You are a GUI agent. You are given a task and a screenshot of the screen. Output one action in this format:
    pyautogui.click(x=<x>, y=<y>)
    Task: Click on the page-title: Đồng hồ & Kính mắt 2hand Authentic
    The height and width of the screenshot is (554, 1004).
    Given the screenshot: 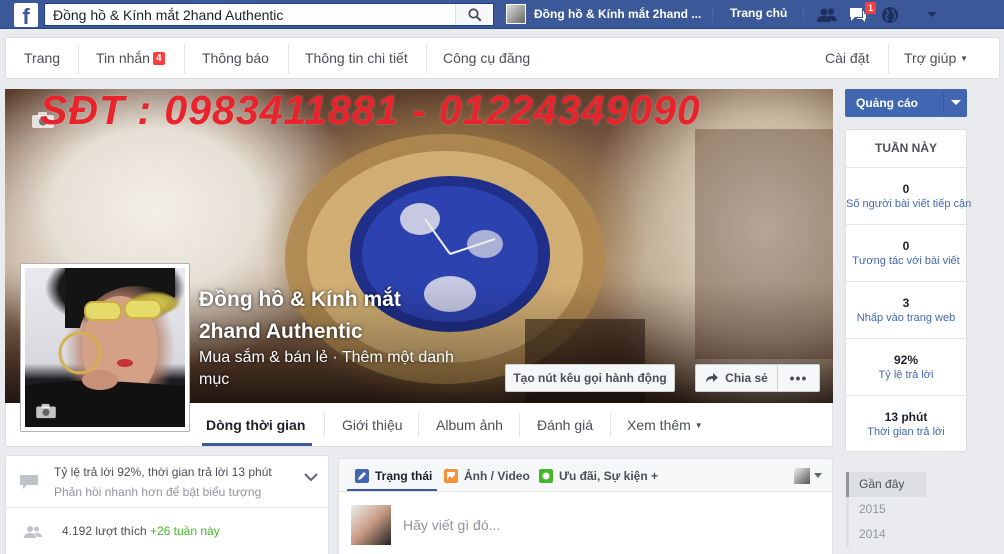 What is the action you would take?
    pyautogui.click(x=339, y=316)
    